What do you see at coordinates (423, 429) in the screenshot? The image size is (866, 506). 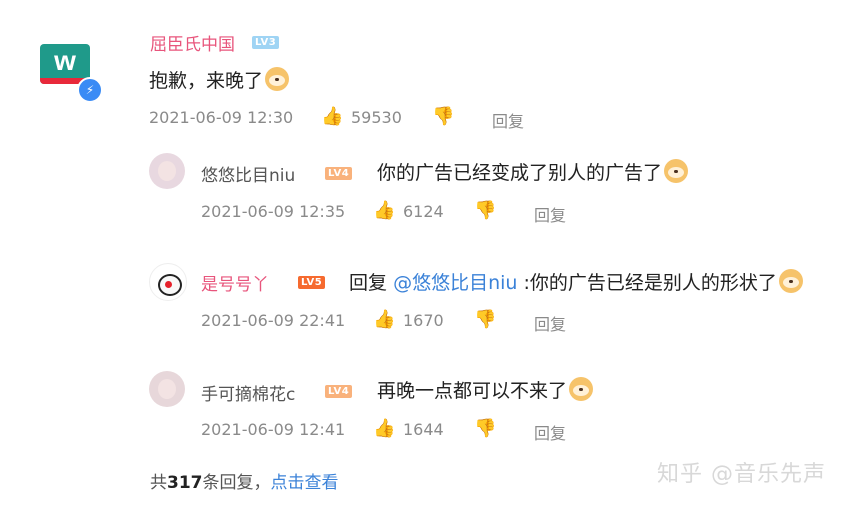 I see `like-count: 1644` at bounding box center [423, 429].